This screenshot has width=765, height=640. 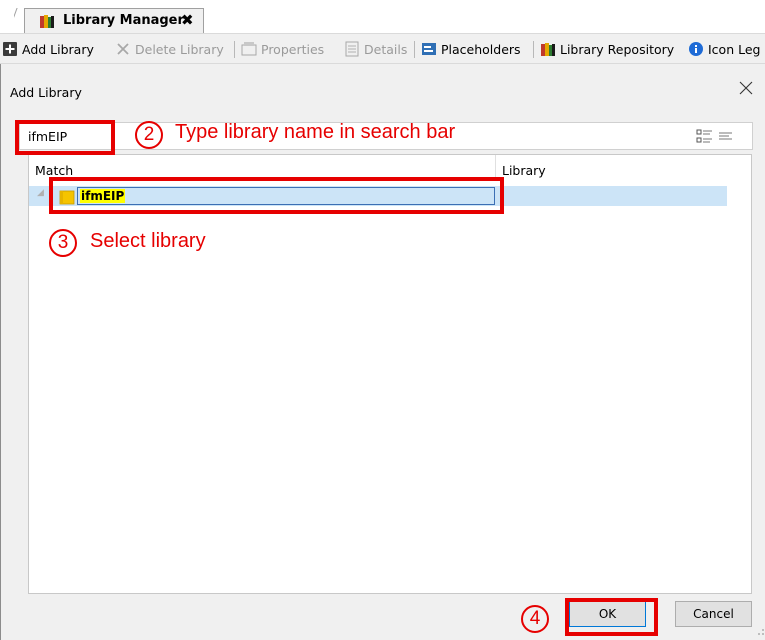 I want to click on delete-library-label: Delete Library, so click(x=179, y=49).